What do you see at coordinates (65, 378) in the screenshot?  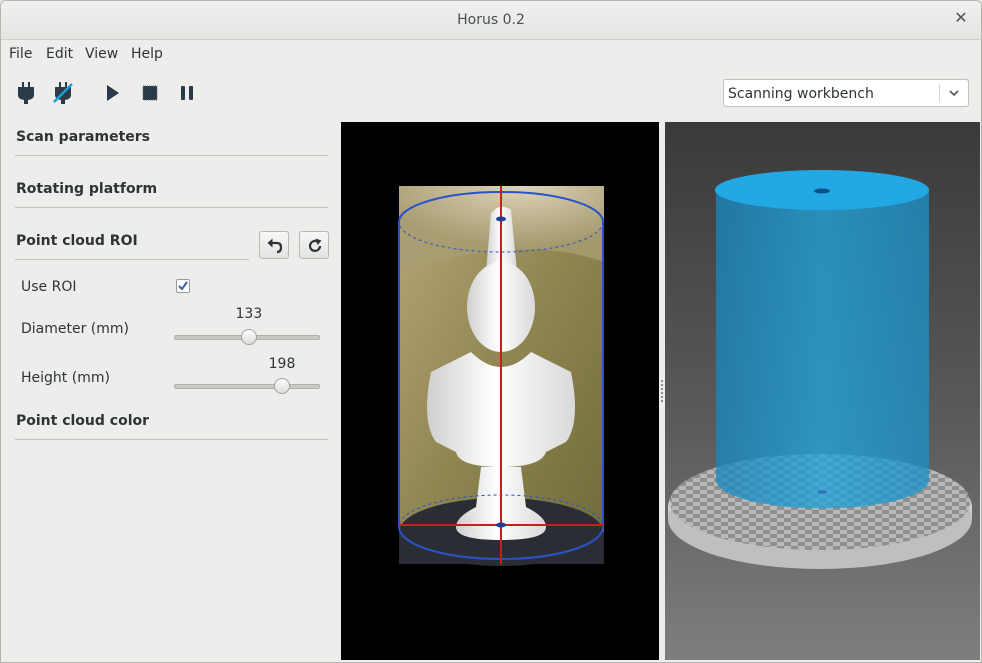 I see `height-label: Height (mm)` at bounding box center [65, 378].